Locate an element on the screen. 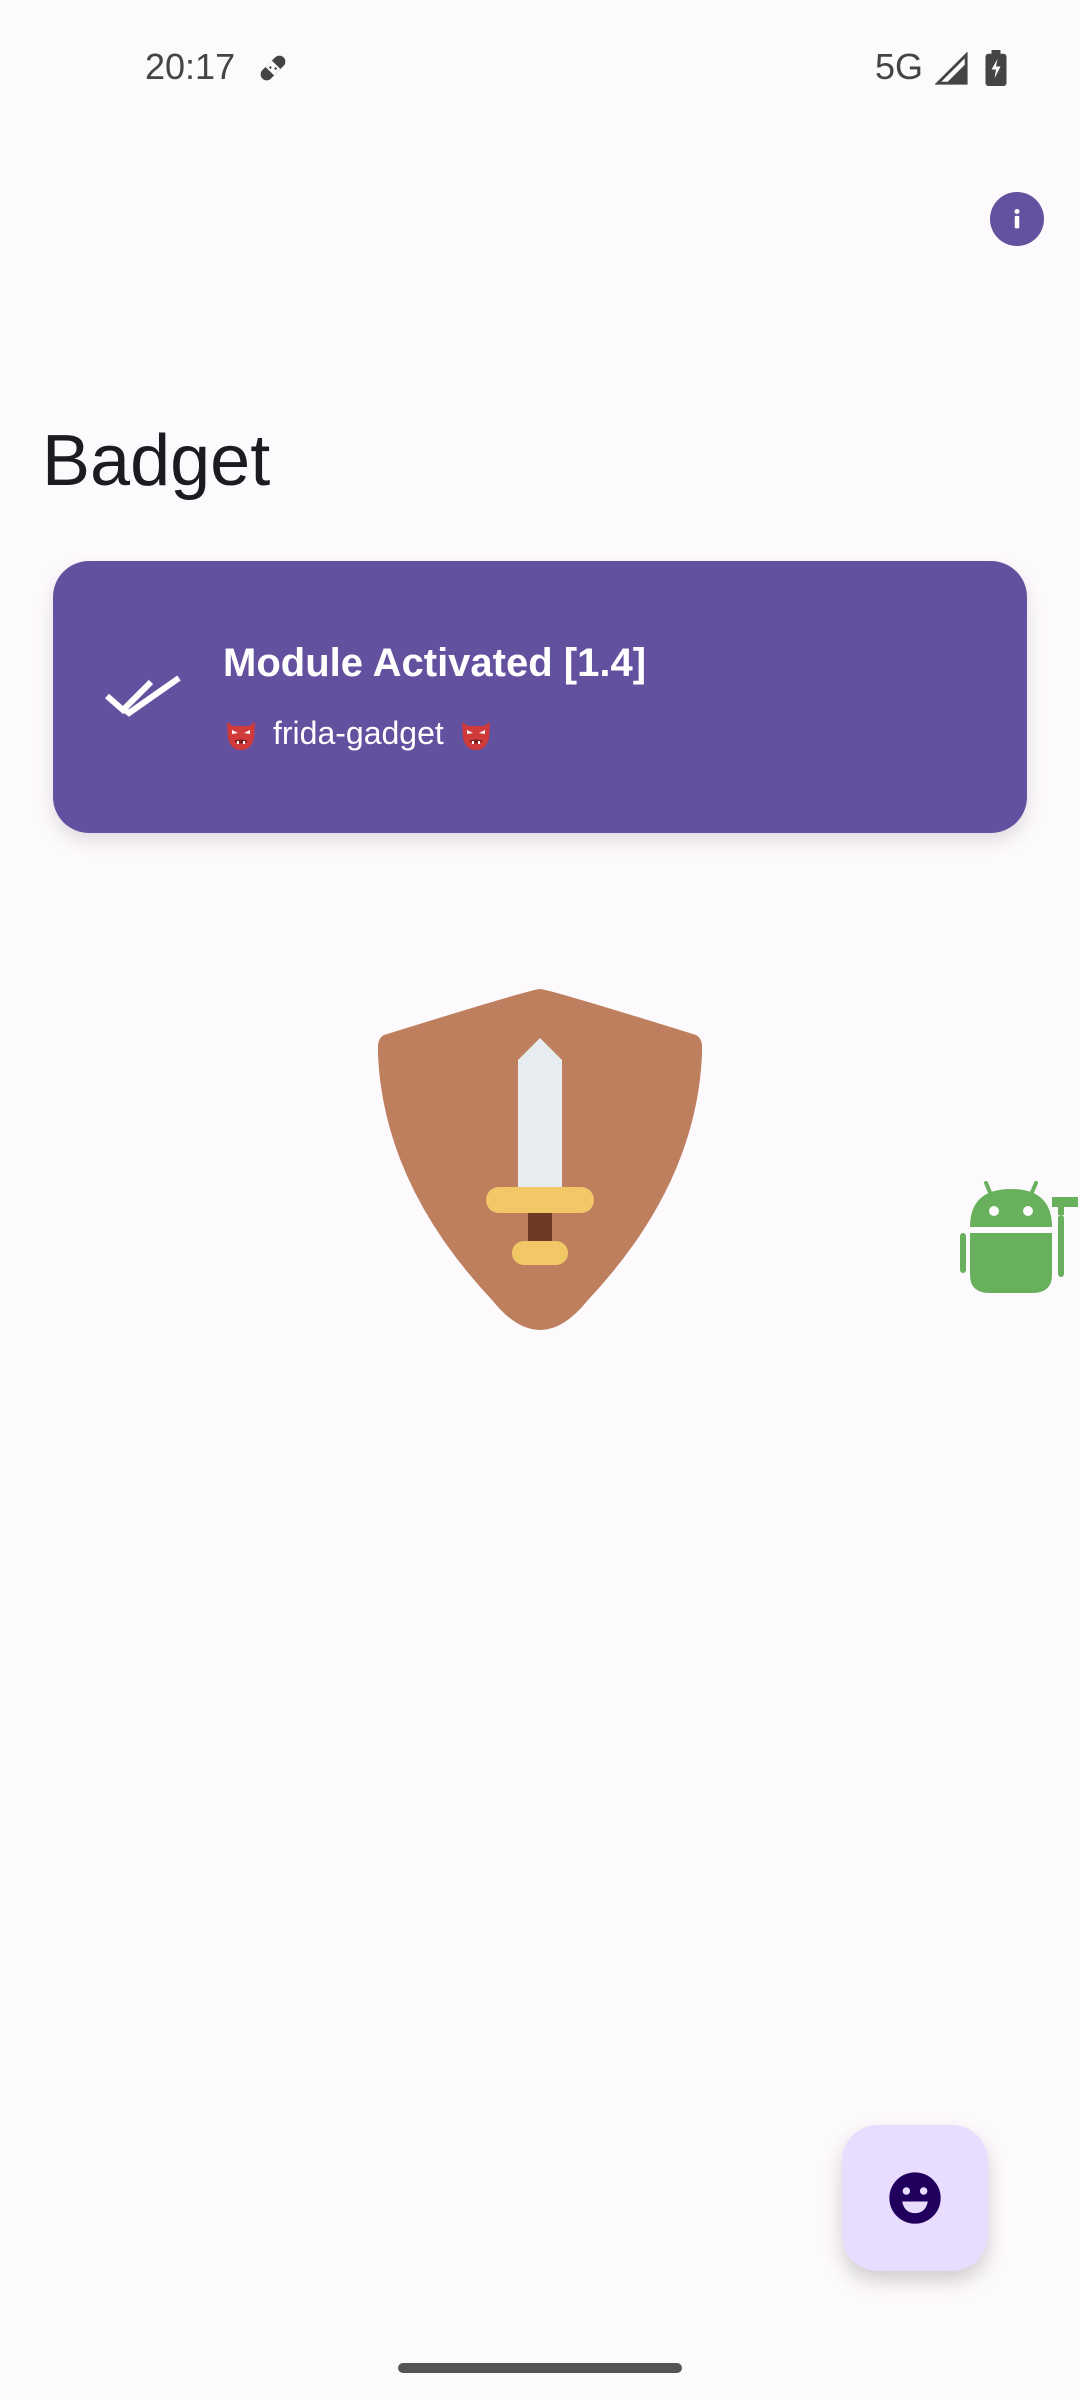  info-button is located at coordinates (1017, 219).